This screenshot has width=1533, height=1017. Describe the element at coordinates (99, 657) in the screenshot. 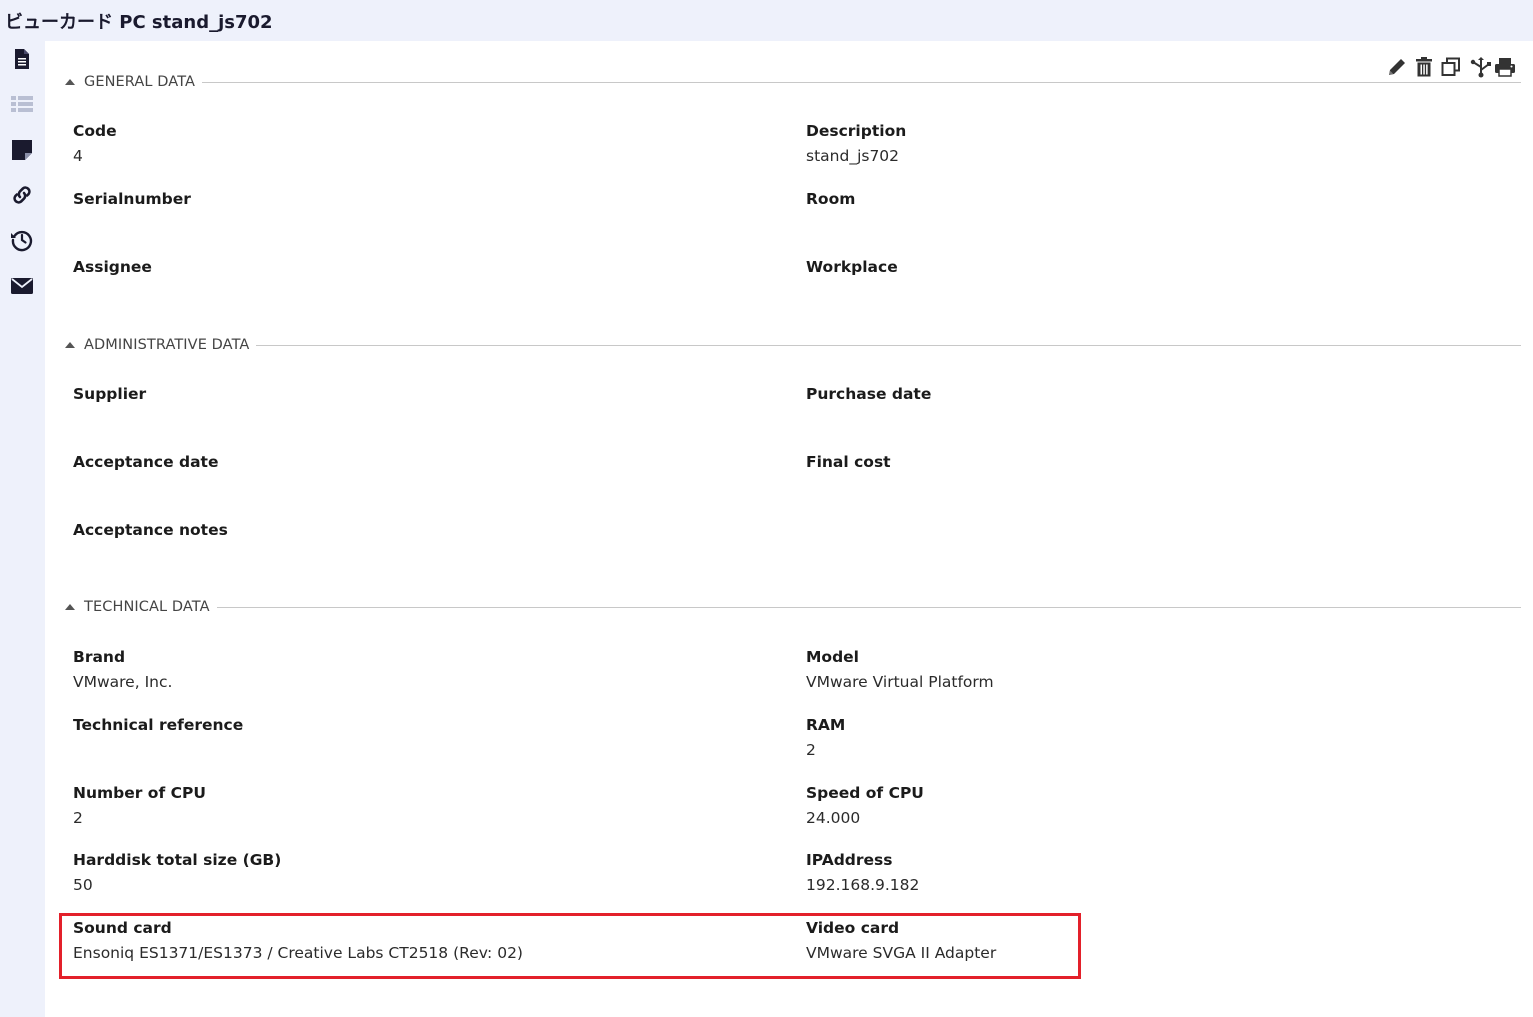

I see `field-label: Brand` at that location.